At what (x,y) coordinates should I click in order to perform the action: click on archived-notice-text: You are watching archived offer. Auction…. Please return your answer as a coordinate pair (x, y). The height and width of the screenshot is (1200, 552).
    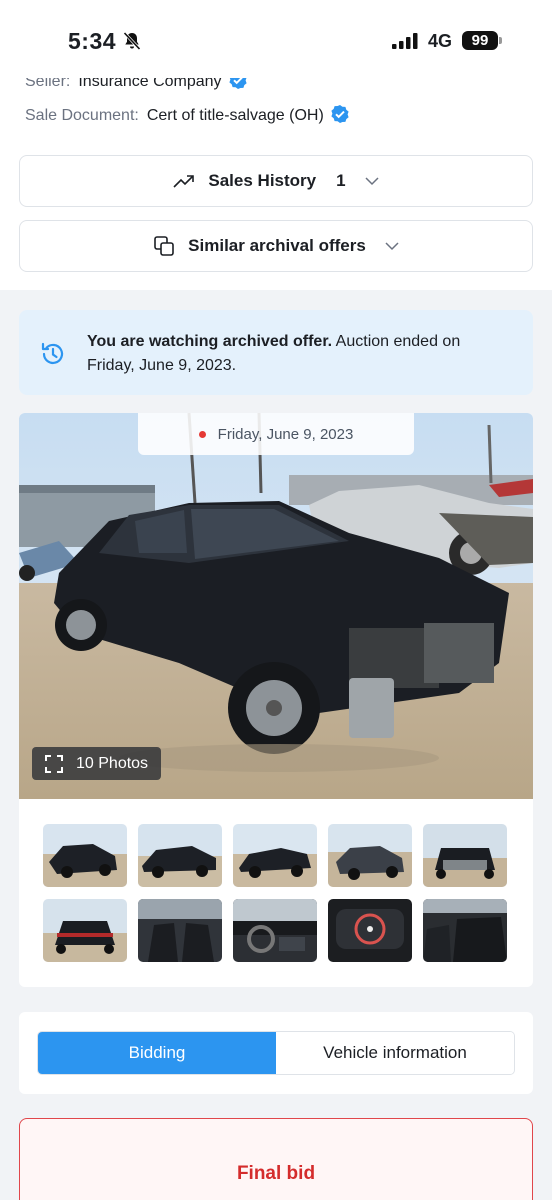
    Looking at the image, I should click on (297, 354).